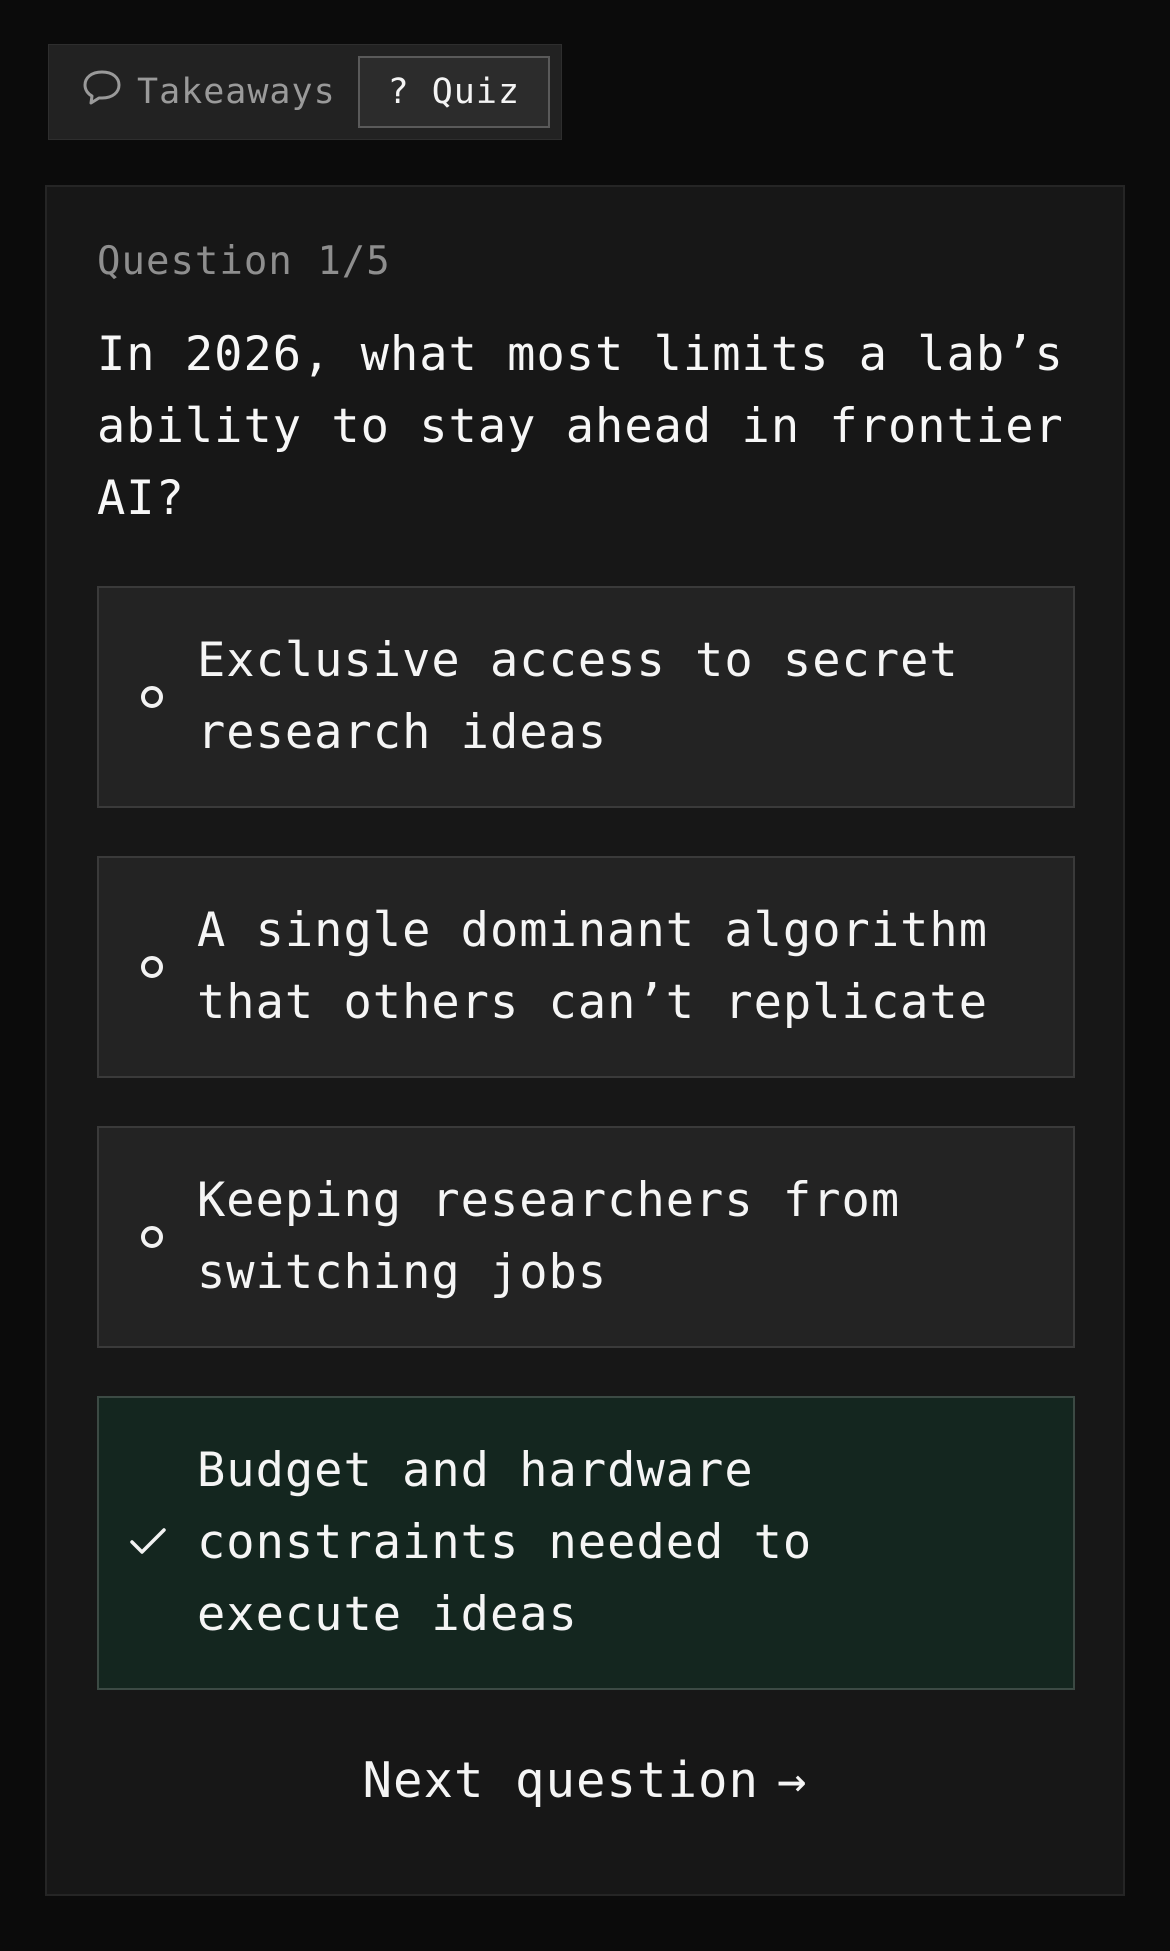 The width and height of the screenshot is (1170, 1951). I want to click on tab-quiz: ? Quiz, so click(453, 92).